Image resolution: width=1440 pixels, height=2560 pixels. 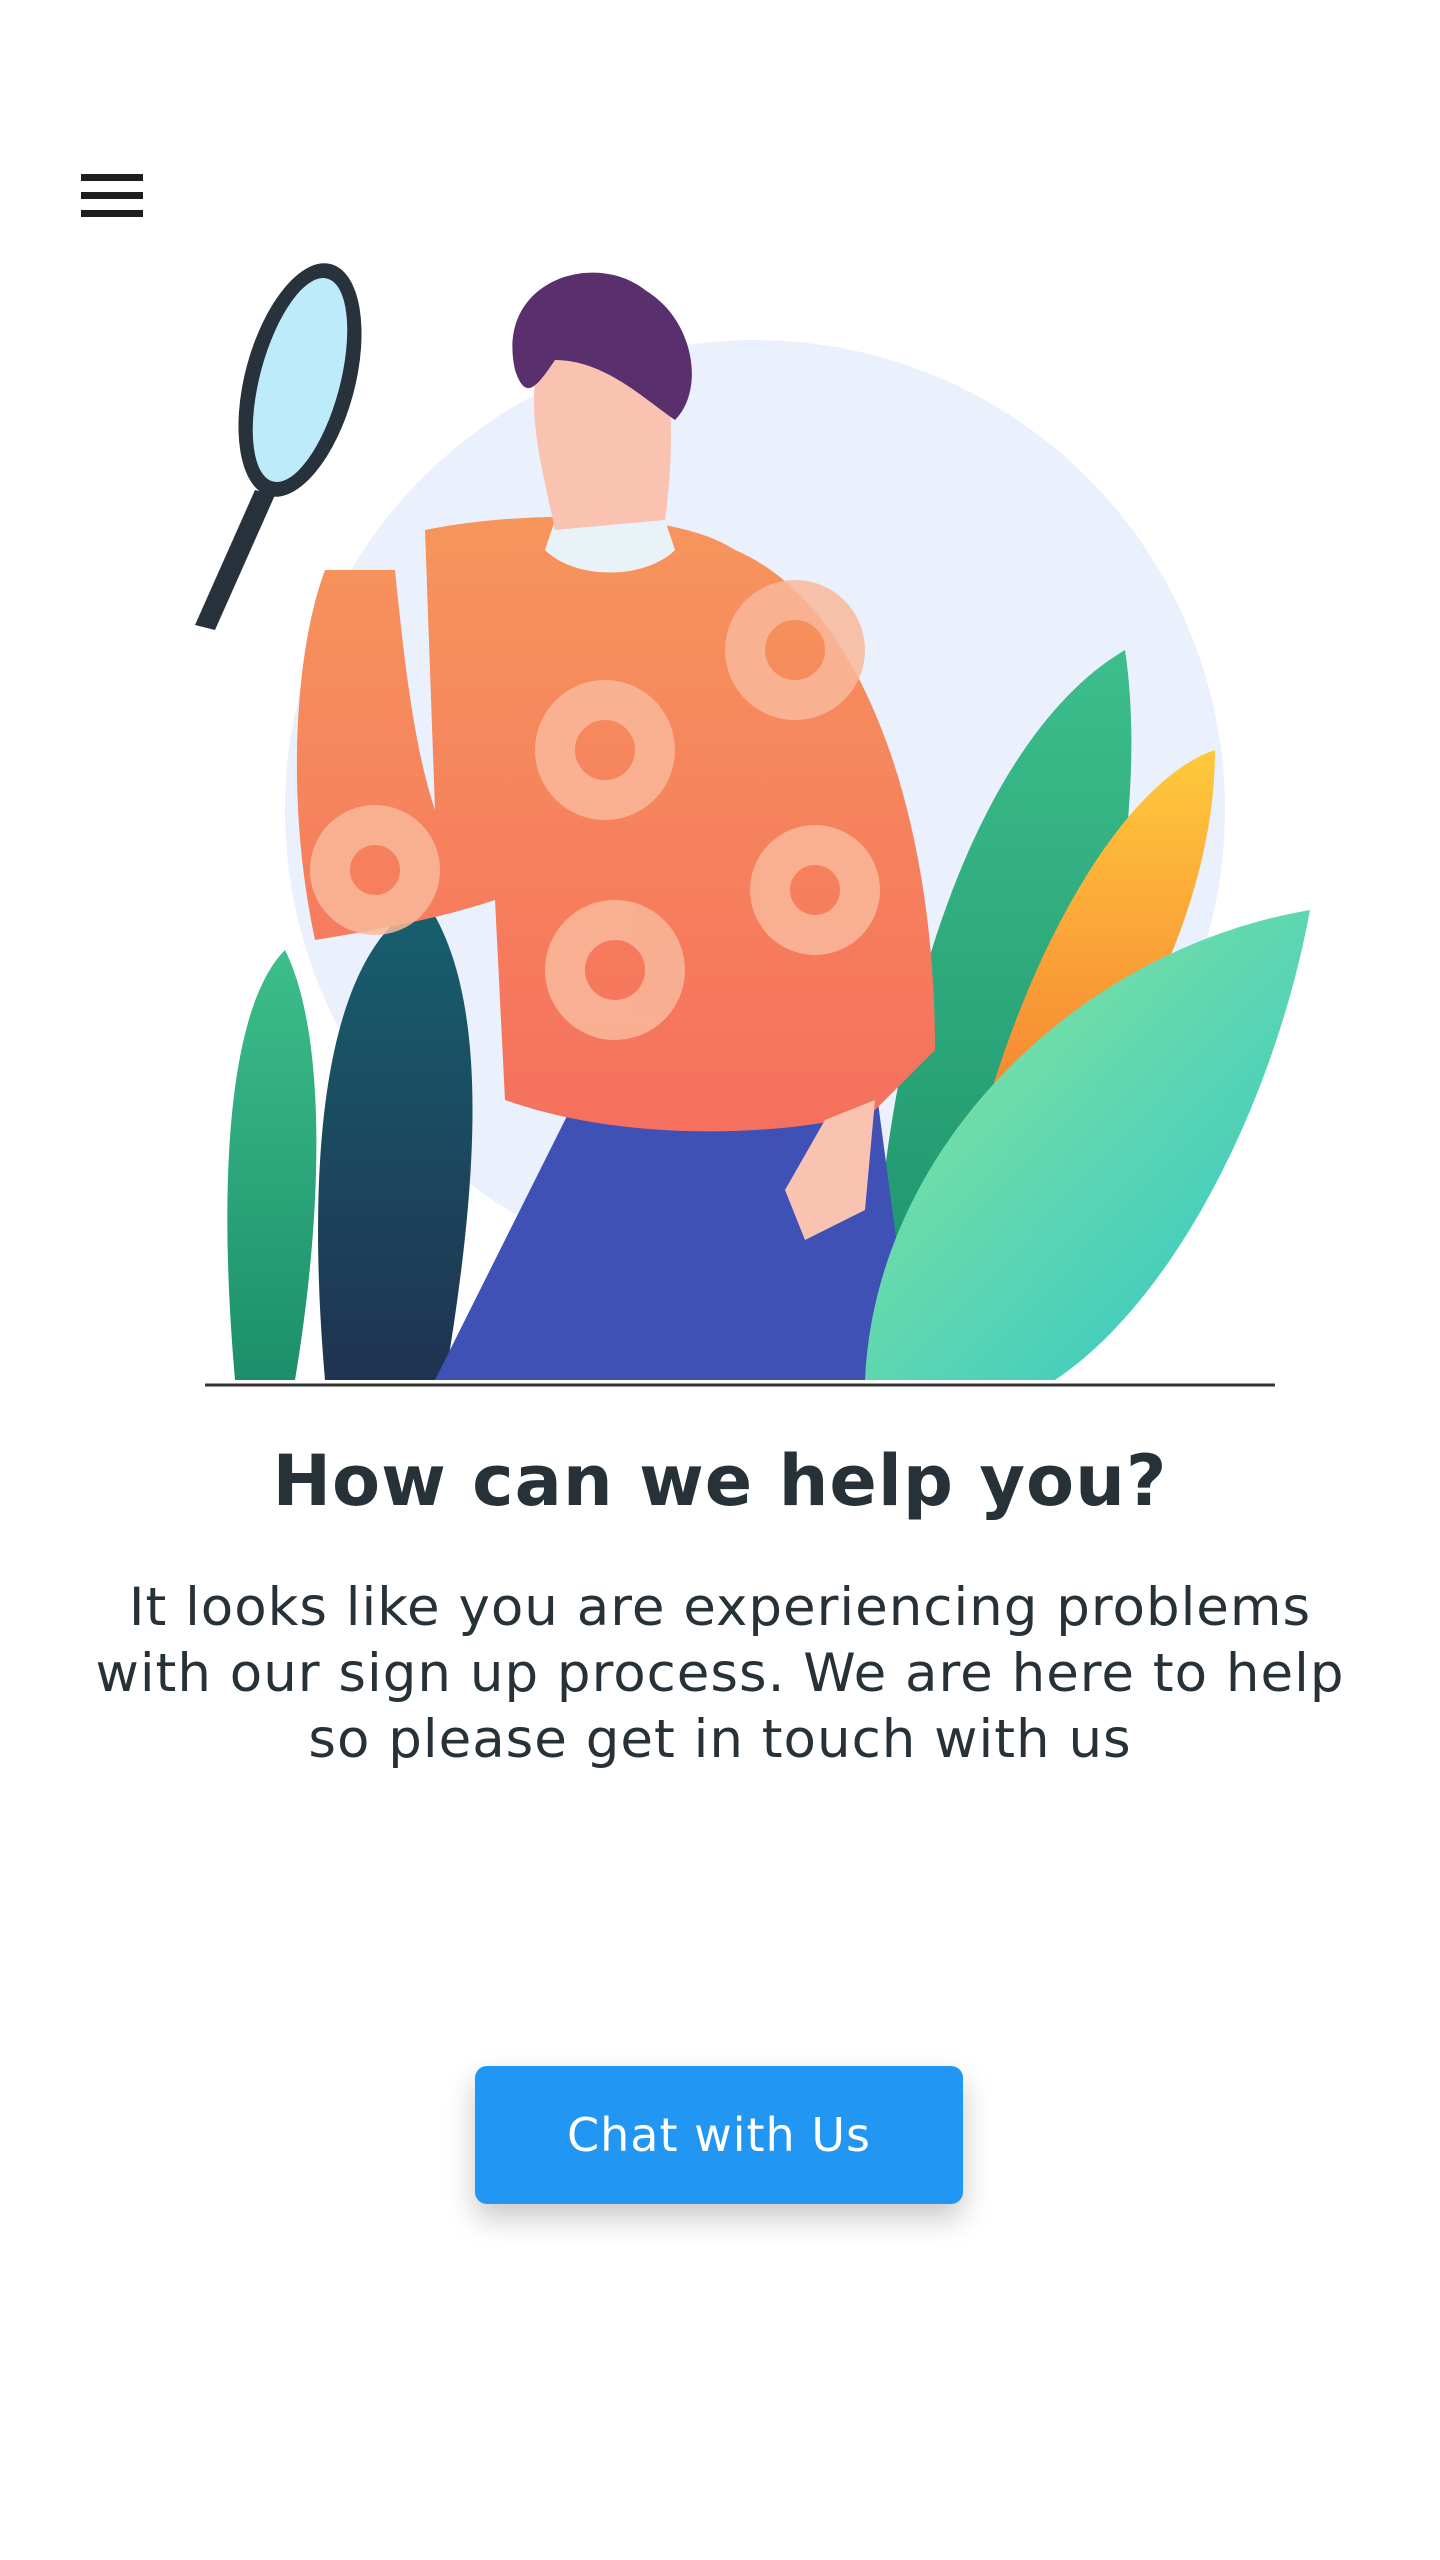 I want to click on hamburger-menu-button, so click(x=113, y=195).